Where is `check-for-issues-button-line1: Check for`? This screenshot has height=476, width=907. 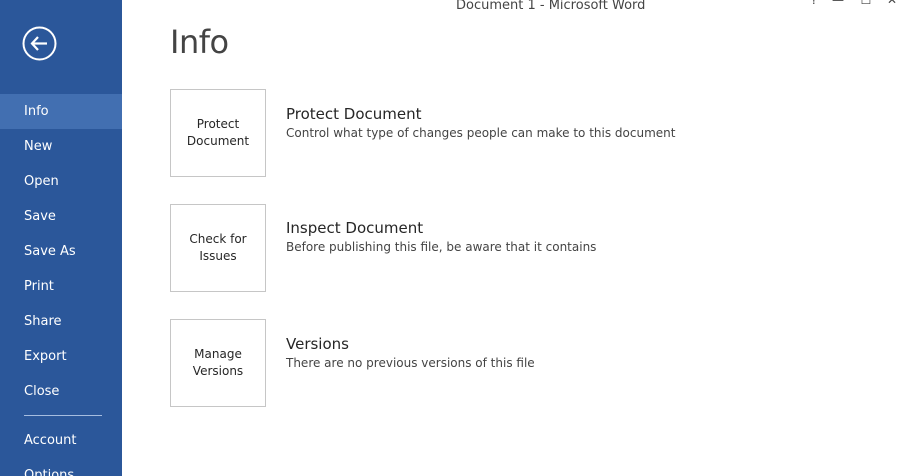
check-for-issues-button-line1: Check for is located at coordinates (218, 239).